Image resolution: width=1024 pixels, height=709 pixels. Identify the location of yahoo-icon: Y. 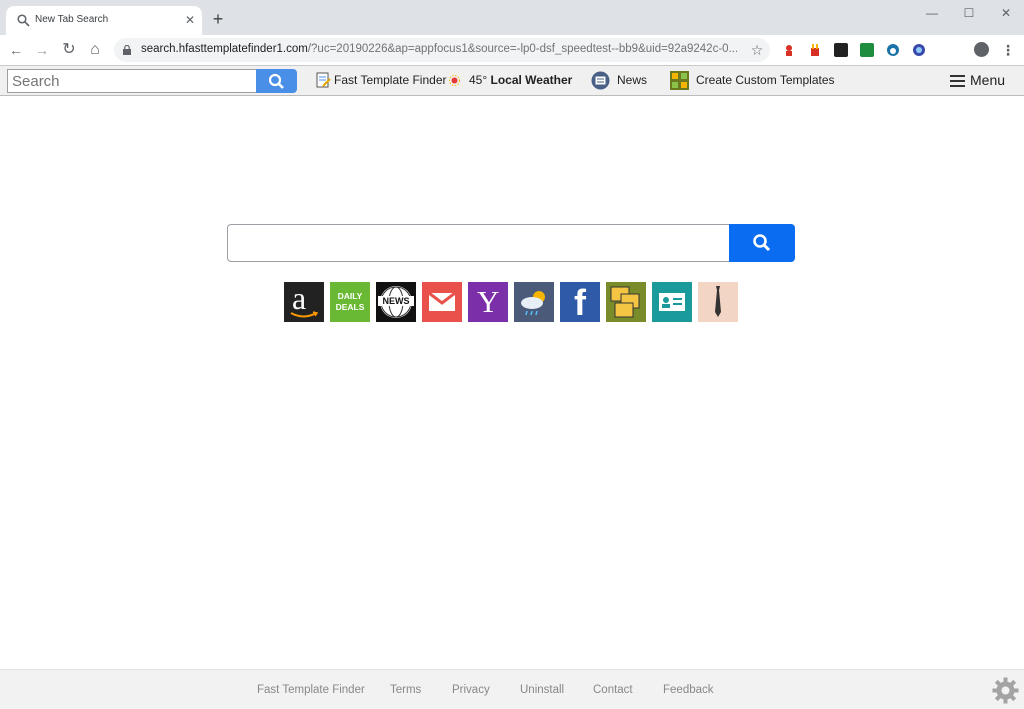
(488, 301).